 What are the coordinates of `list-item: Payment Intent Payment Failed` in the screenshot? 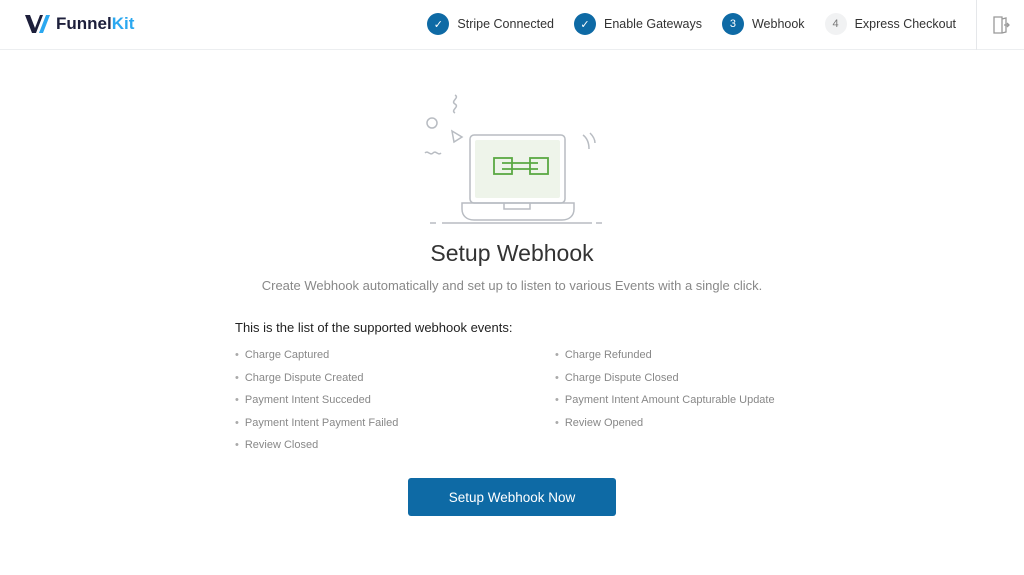 It's located at (316, 427).